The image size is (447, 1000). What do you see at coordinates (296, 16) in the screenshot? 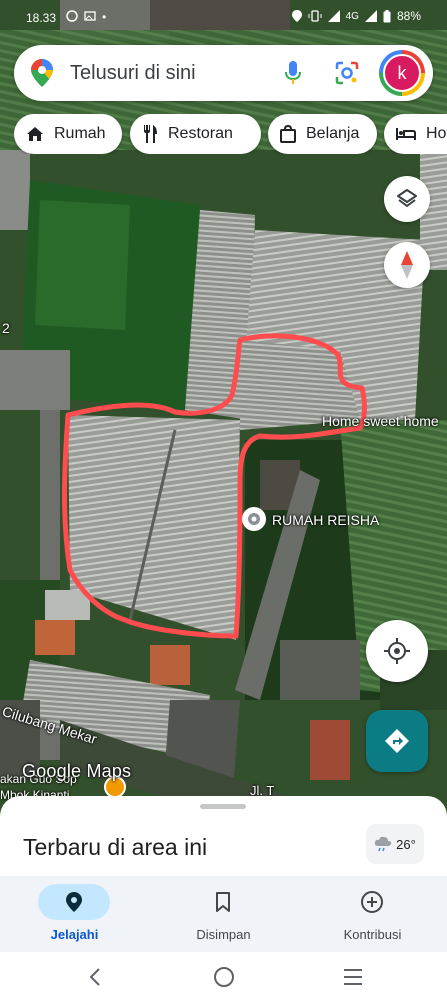
I see `location-icon` at bounding box center [296, 16].